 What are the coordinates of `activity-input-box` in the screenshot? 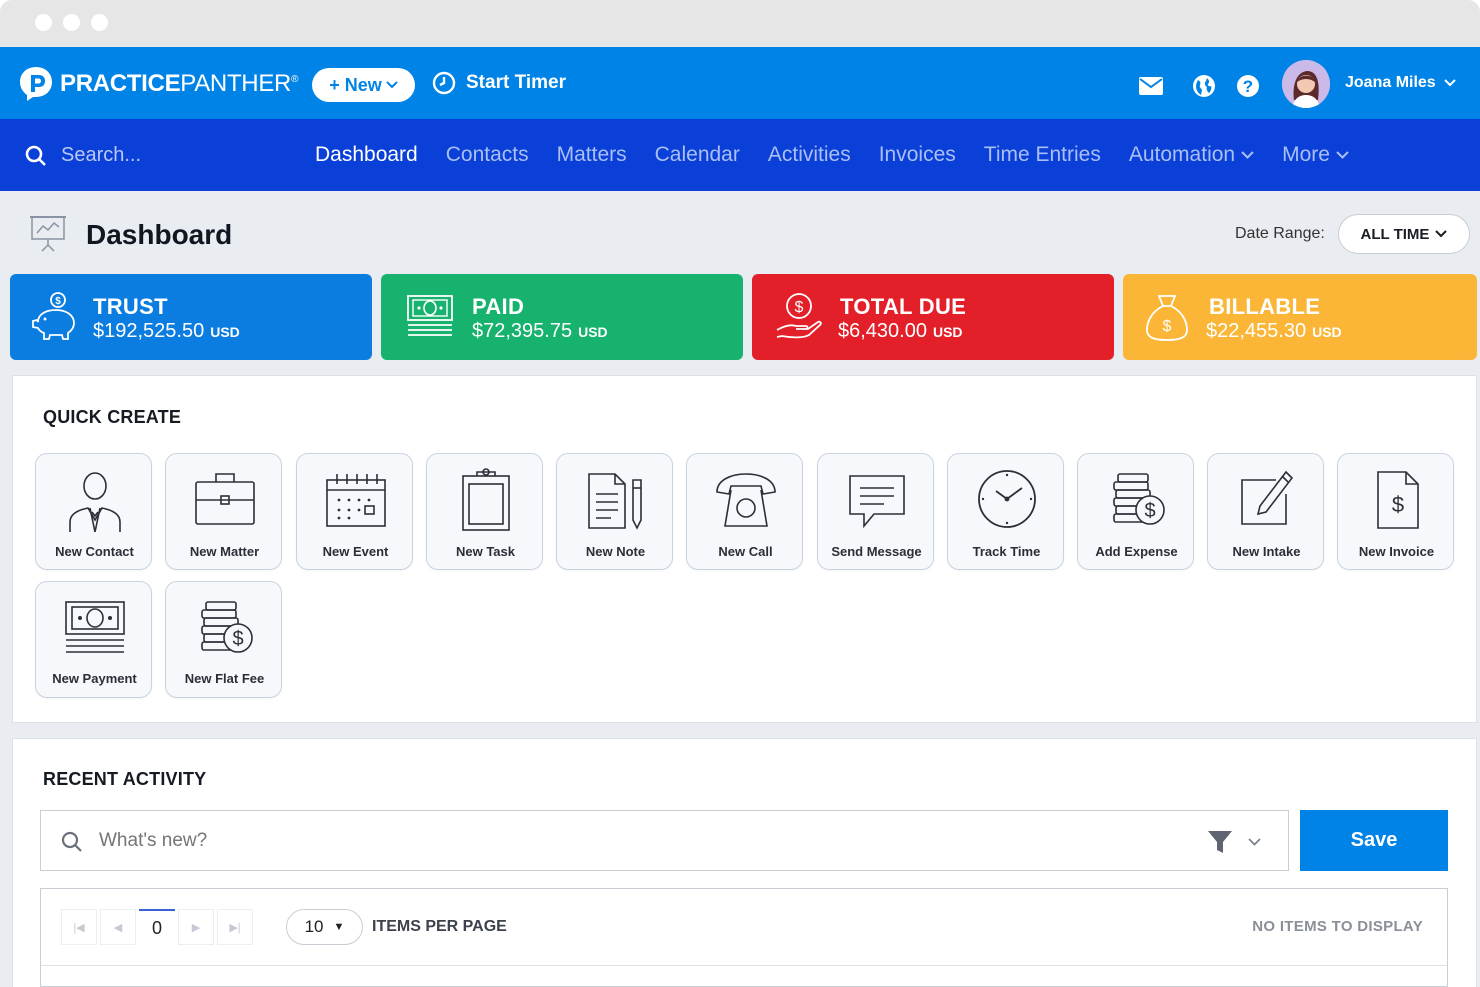 It's located at (664, 840).